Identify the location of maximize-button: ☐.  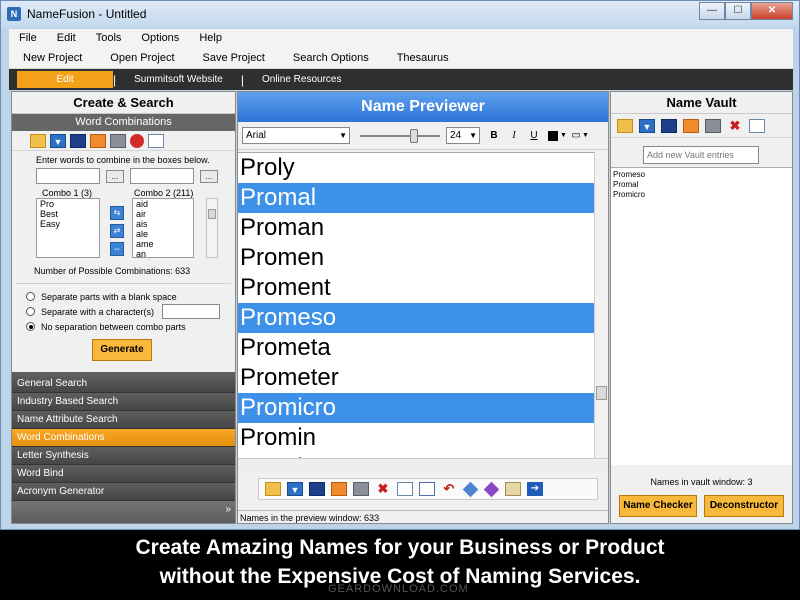
(738, 11).